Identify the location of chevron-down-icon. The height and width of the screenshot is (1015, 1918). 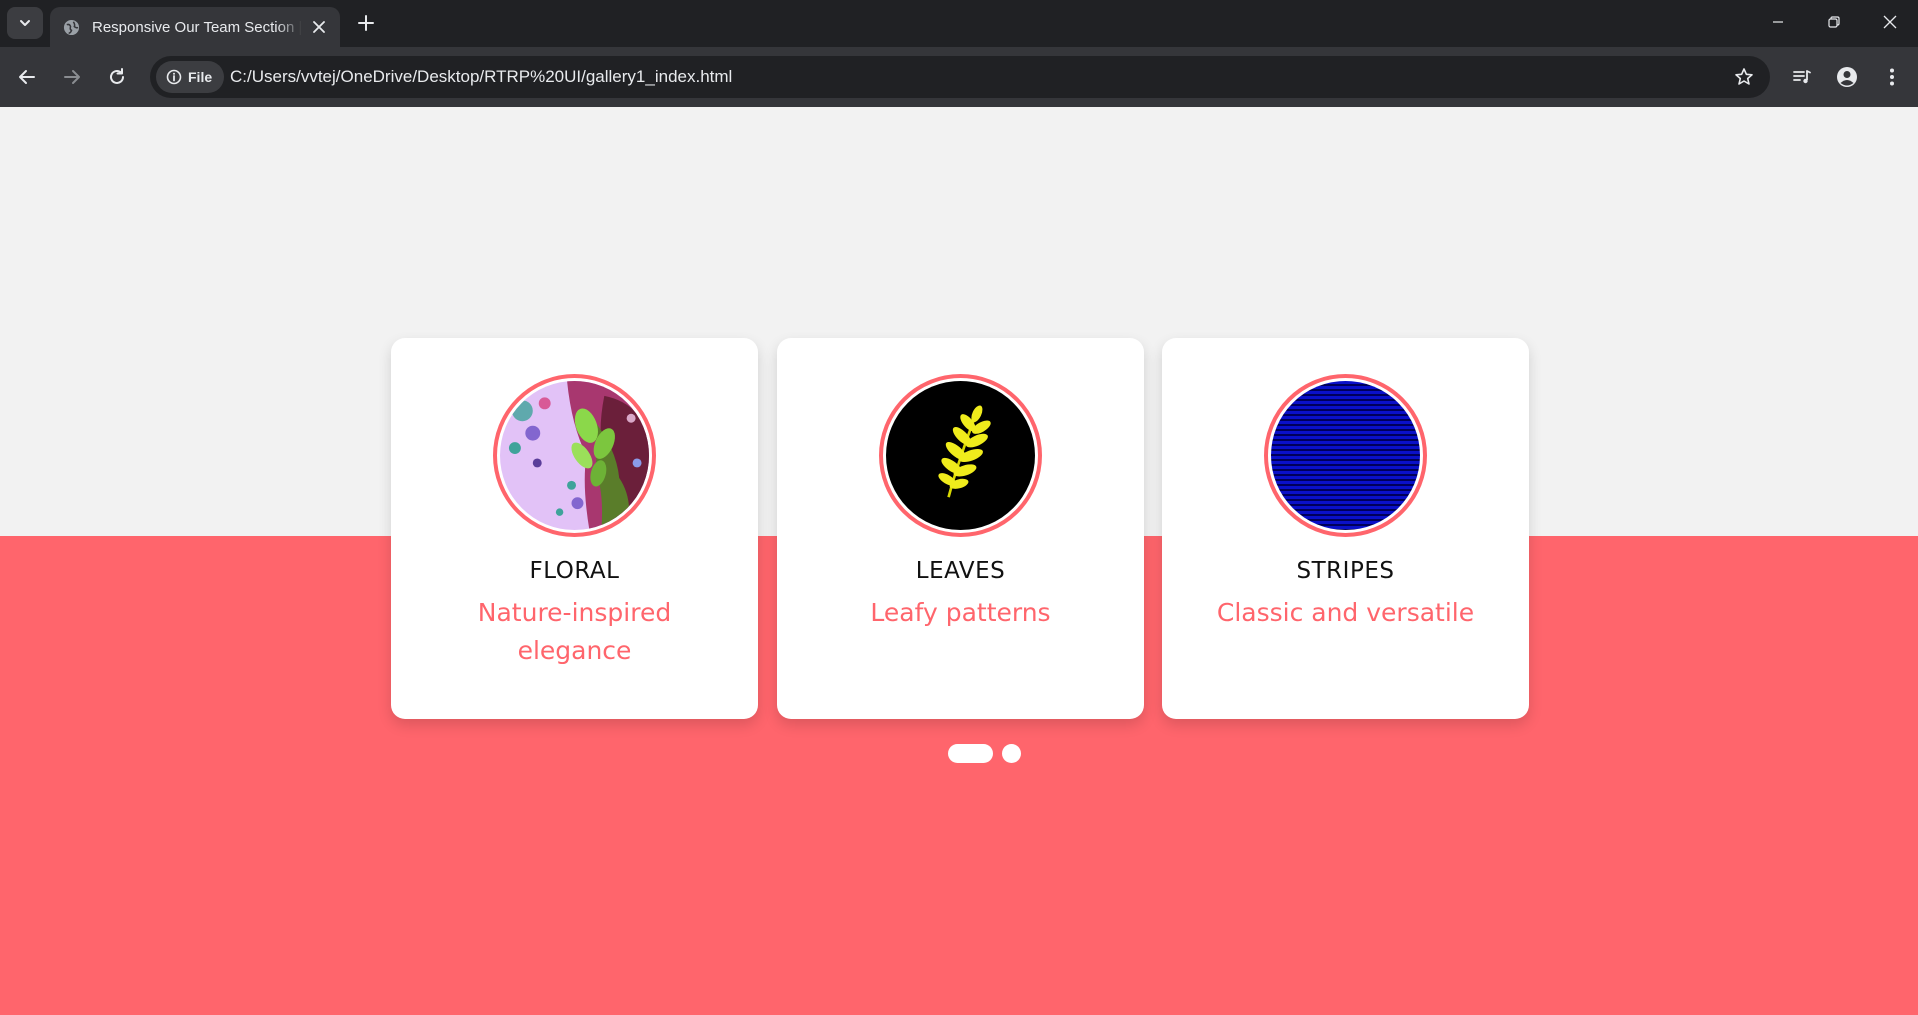
(25, 23).